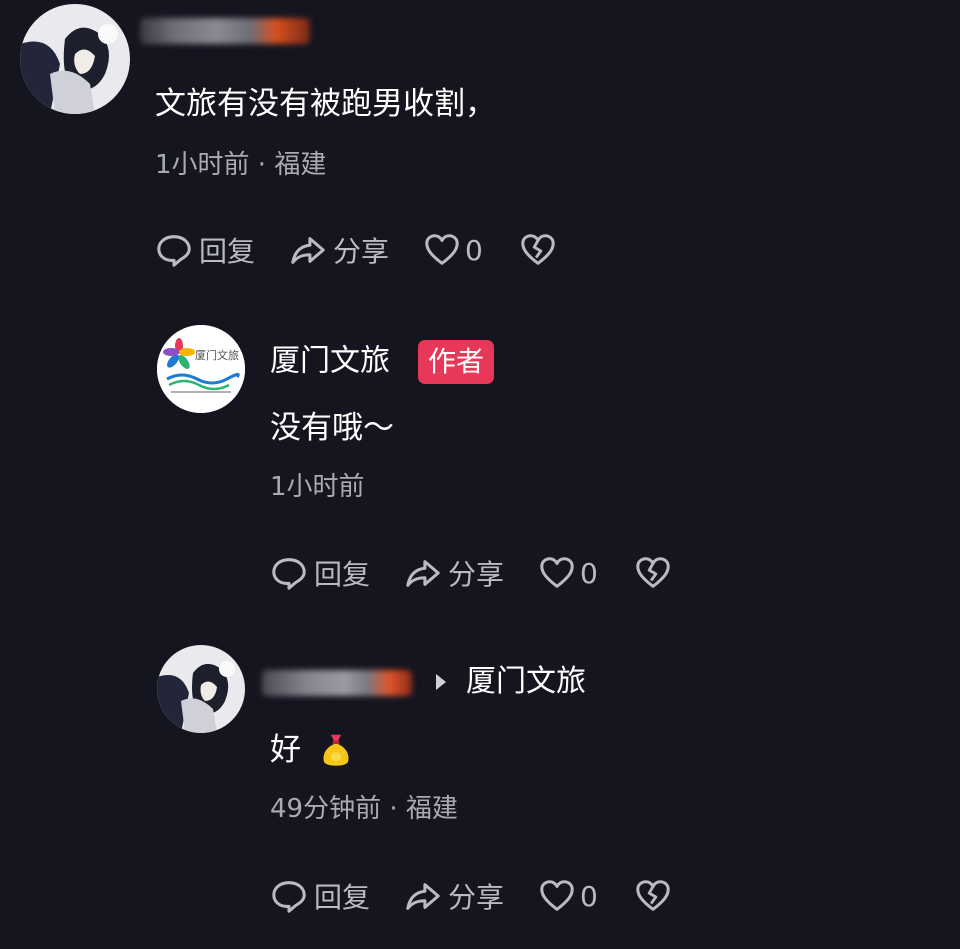 The width and height of the screenshot is (960, 949). I want to click on comment-meta: 1小时前, so click(317, 487).